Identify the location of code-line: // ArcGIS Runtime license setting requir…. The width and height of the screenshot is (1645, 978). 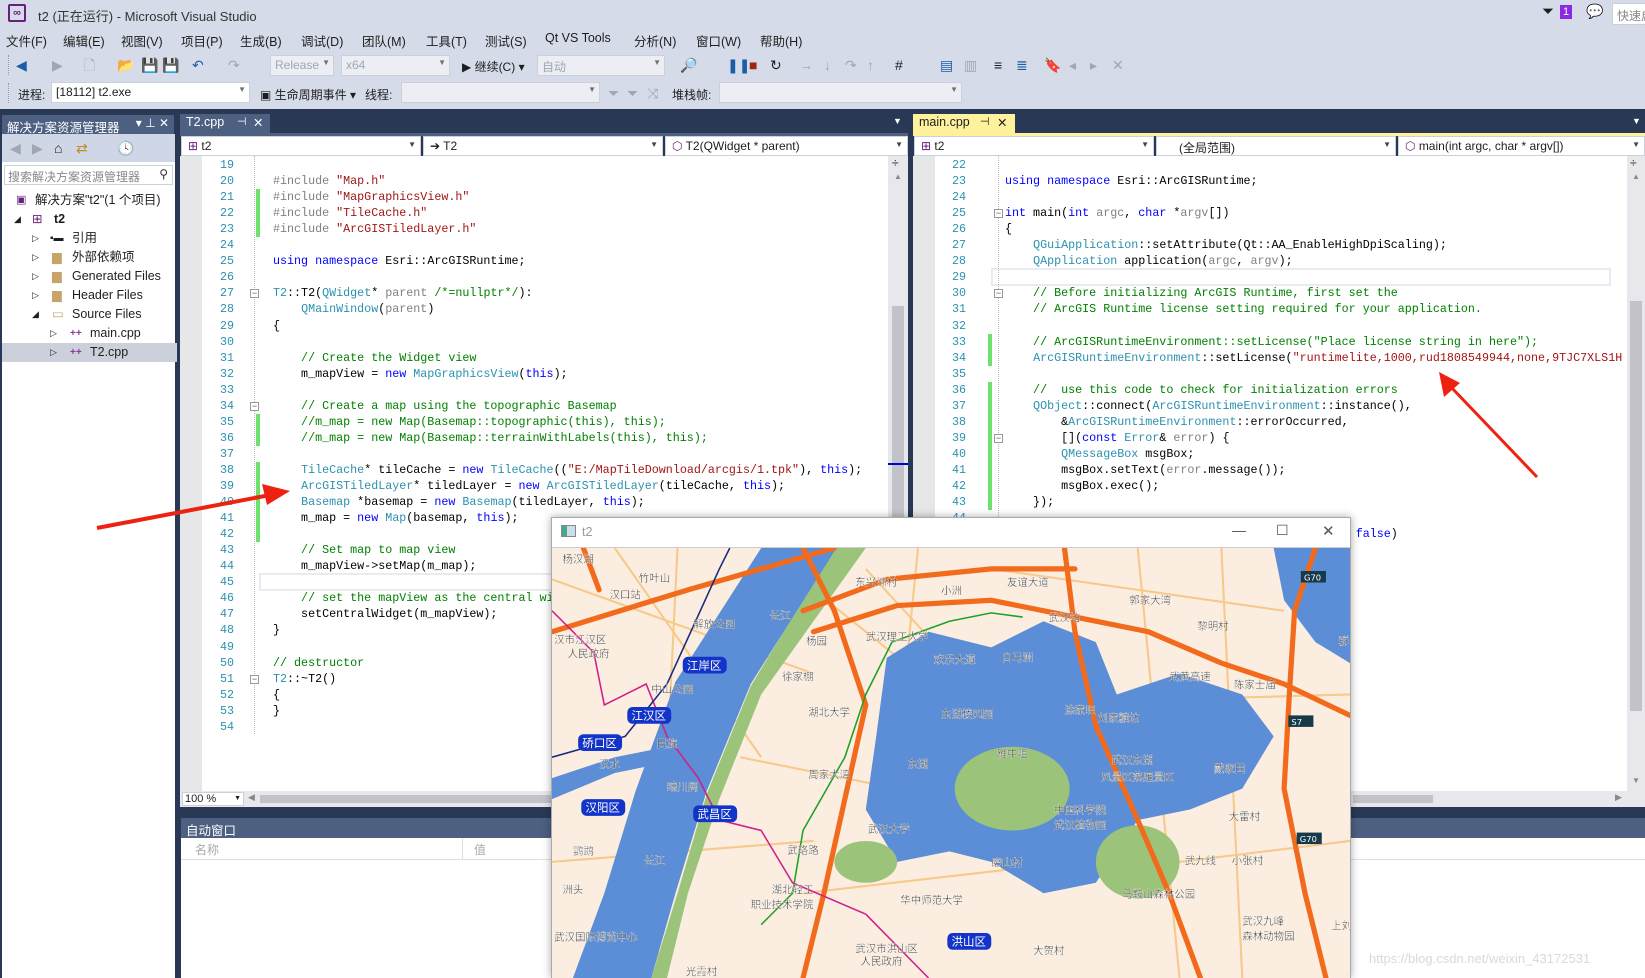
(1243, 309).